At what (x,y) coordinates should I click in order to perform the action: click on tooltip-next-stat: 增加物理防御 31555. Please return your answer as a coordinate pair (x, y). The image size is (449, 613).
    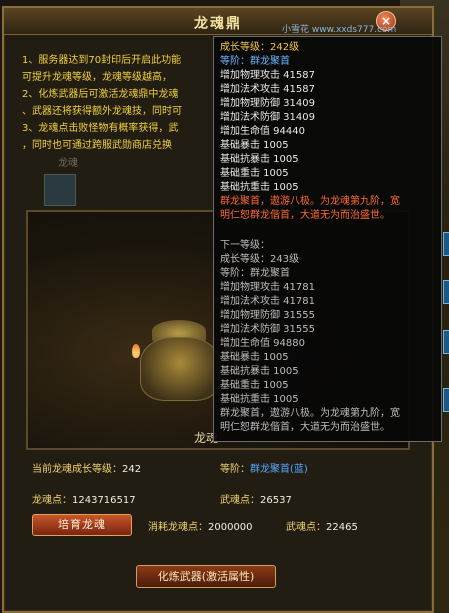
    Looking at the image, I should click on (267, 315).